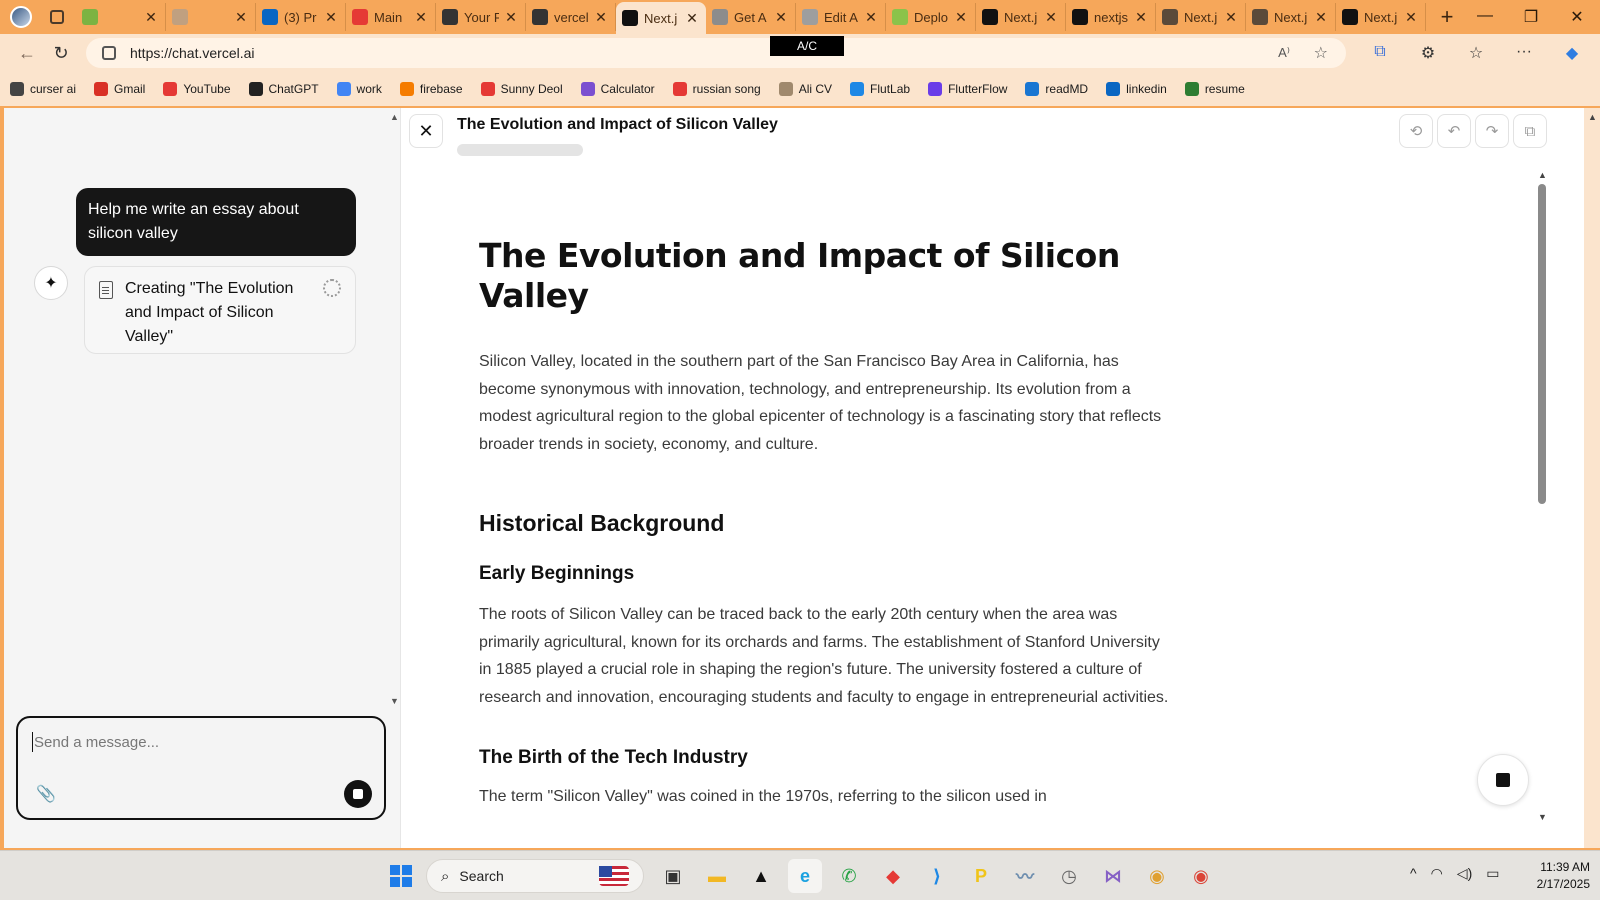 Image resolution: width=1600 pixels, height=900 pixels. What do you see at coordinates (197, 89) in the screenshot?
I see `bookmark-item: YouTube` at bounding box center [197, 89].